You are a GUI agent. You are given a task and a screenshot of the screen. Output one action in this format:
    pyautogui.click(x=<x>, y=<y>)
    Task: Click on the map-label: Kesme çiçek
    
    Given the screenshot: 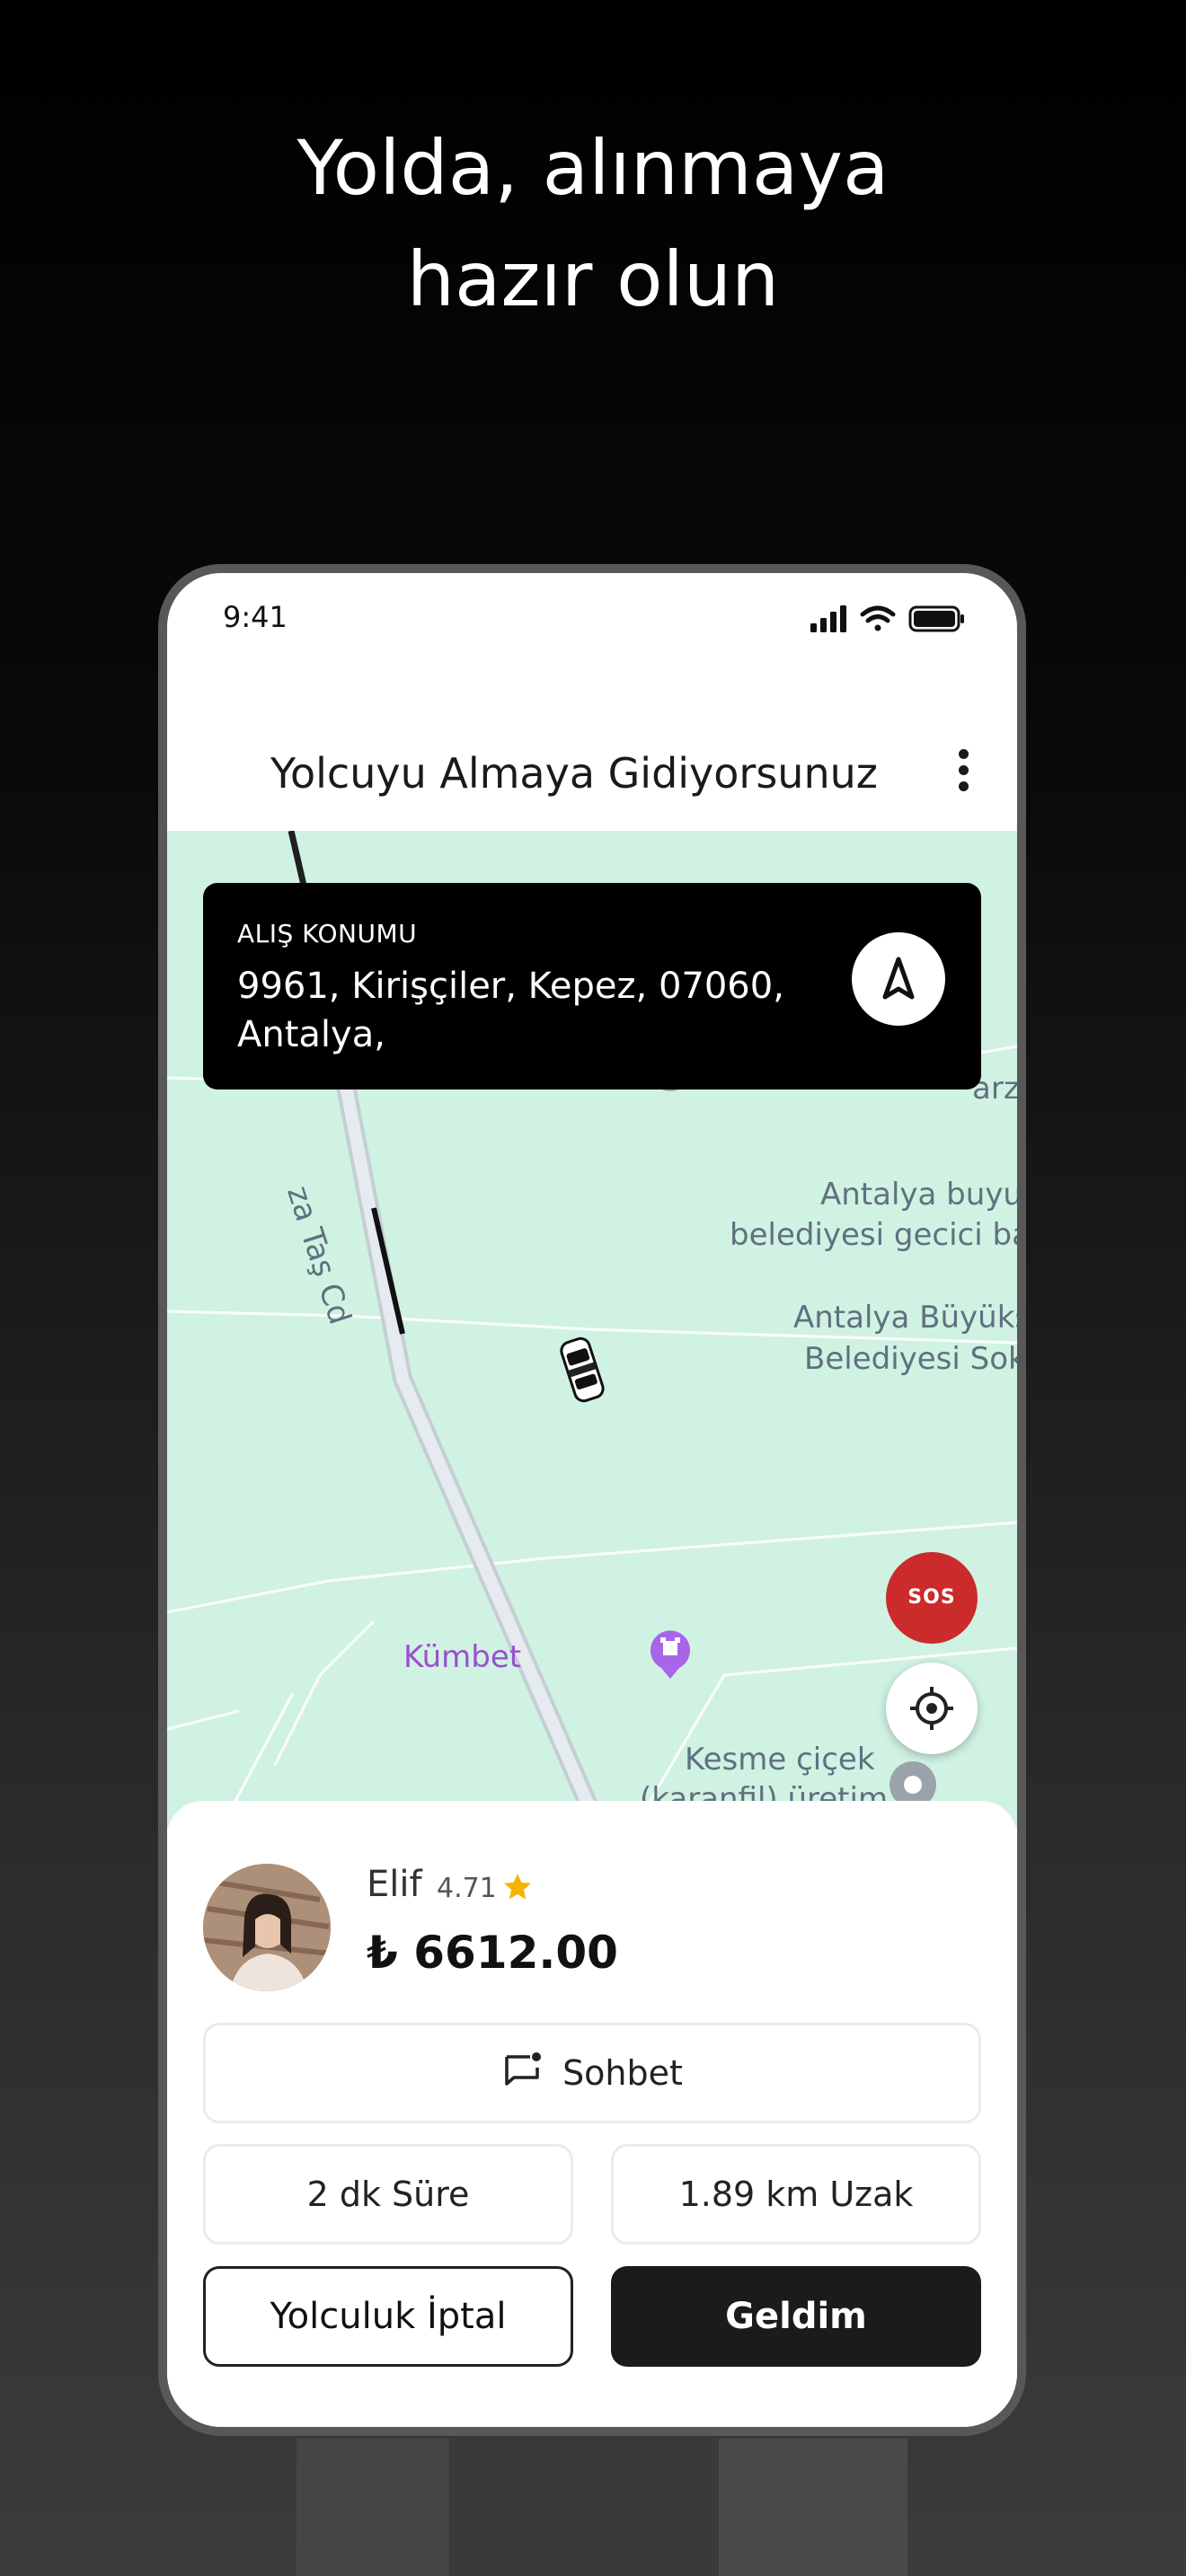 What is the action you would take?
    pyautogui.click(x=780, y=1760)
    